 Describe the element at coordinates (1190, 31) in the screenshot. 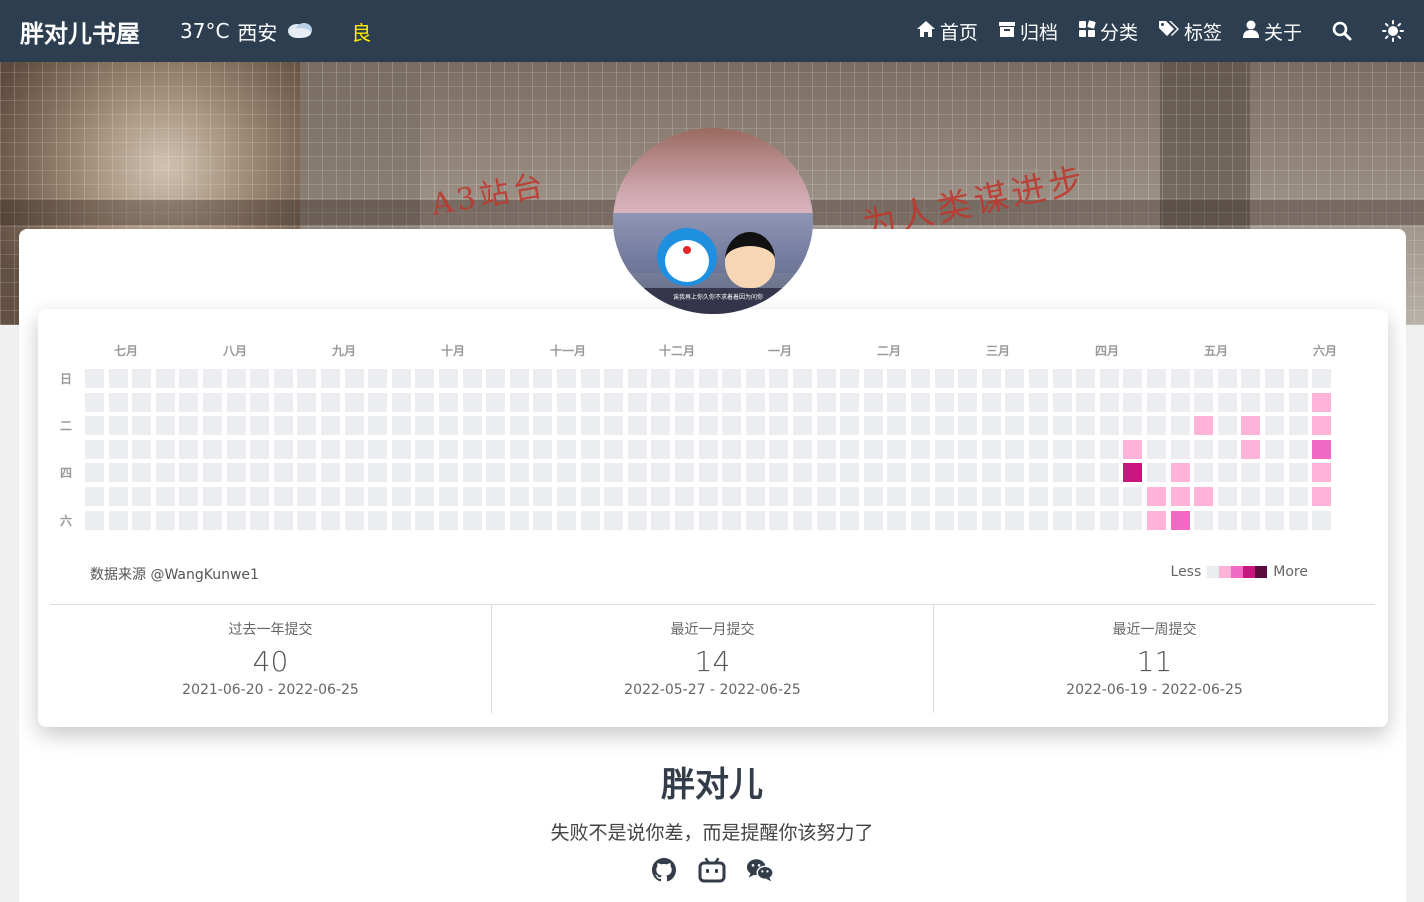

I see `nav-tags: 标签` at that location.